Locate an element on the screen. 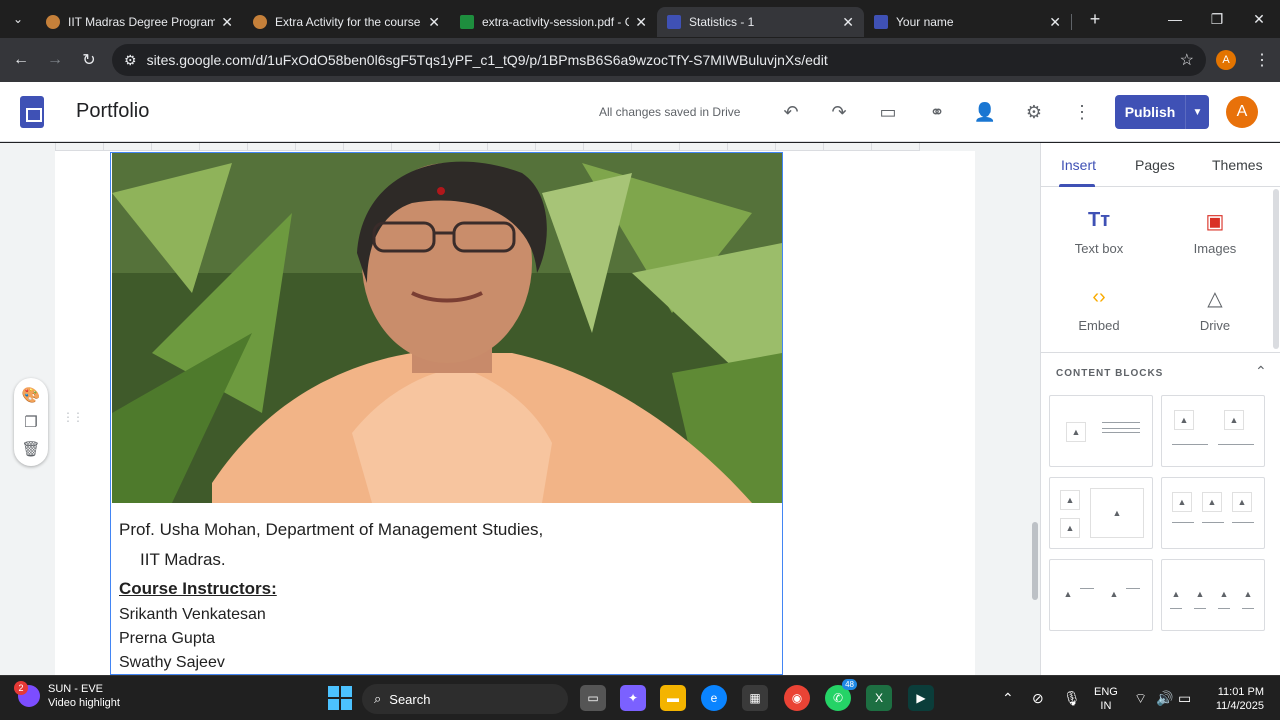 Image resolution: width=1280 pixels, height=720 pixels. link-icon: ⚭ is located at coordinates (937, 112).